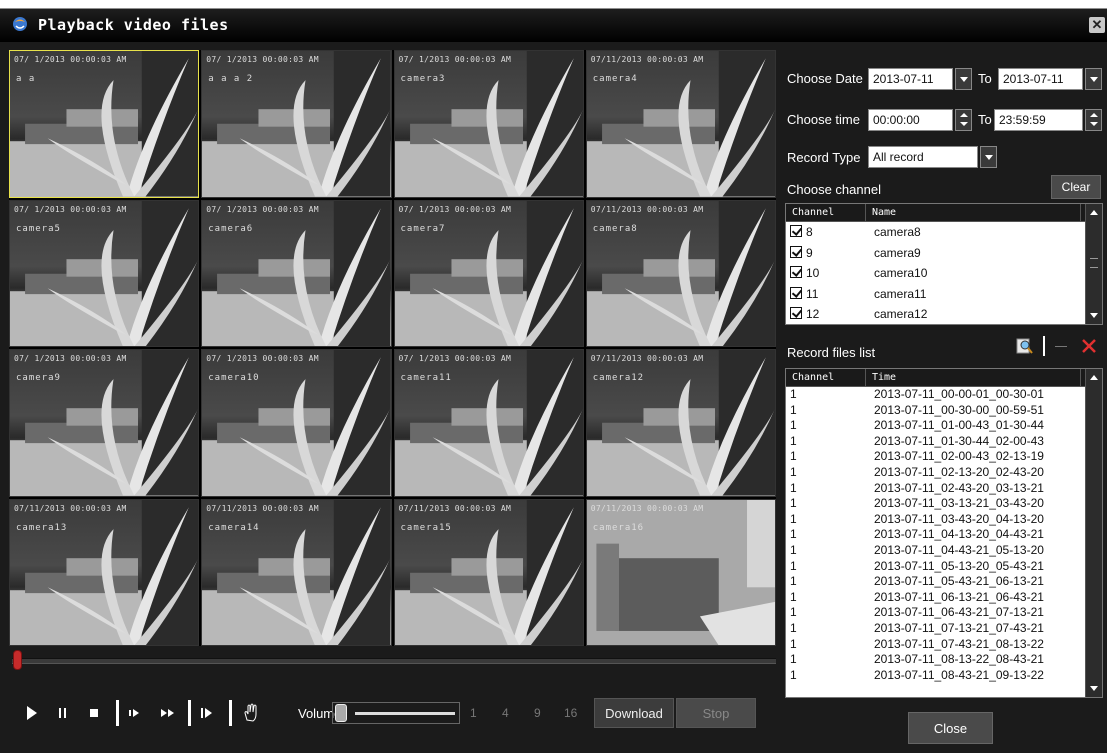 This screenshot has width=1107, height=753. Describe the element at coordinates (944, 520) in the screenshot. I see `record-row: 1 2013-07-11_03-43-20_04-13-20` at that location.